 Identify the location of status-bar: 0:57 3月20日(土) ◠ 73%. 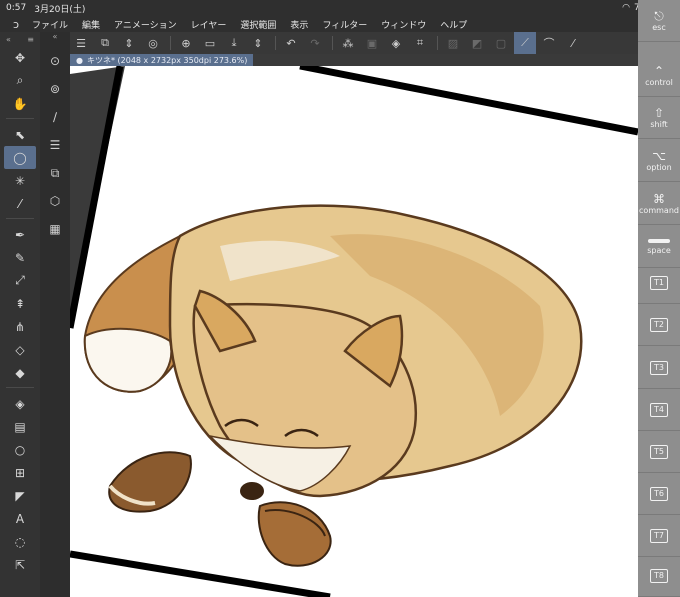
(340, 8).